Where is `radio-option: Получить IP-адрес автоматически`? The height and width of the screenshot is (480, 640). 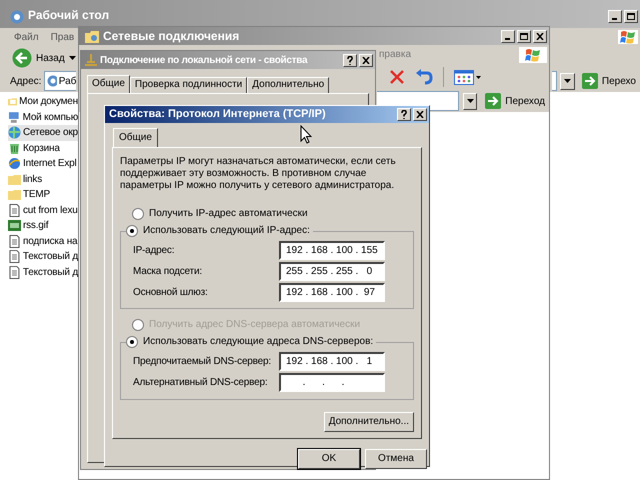
radio-option: Получить IP-адрес автоматически is located at coordinates (273, 214).